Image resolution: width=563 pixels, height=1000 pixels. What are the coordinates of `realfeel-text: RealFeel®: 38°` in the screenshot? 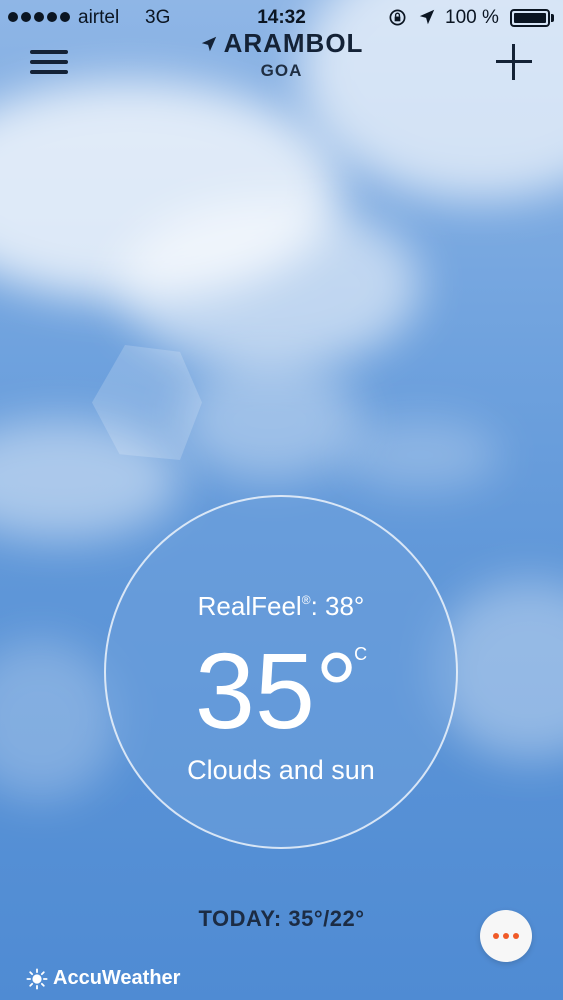 It's located at (281, 606).